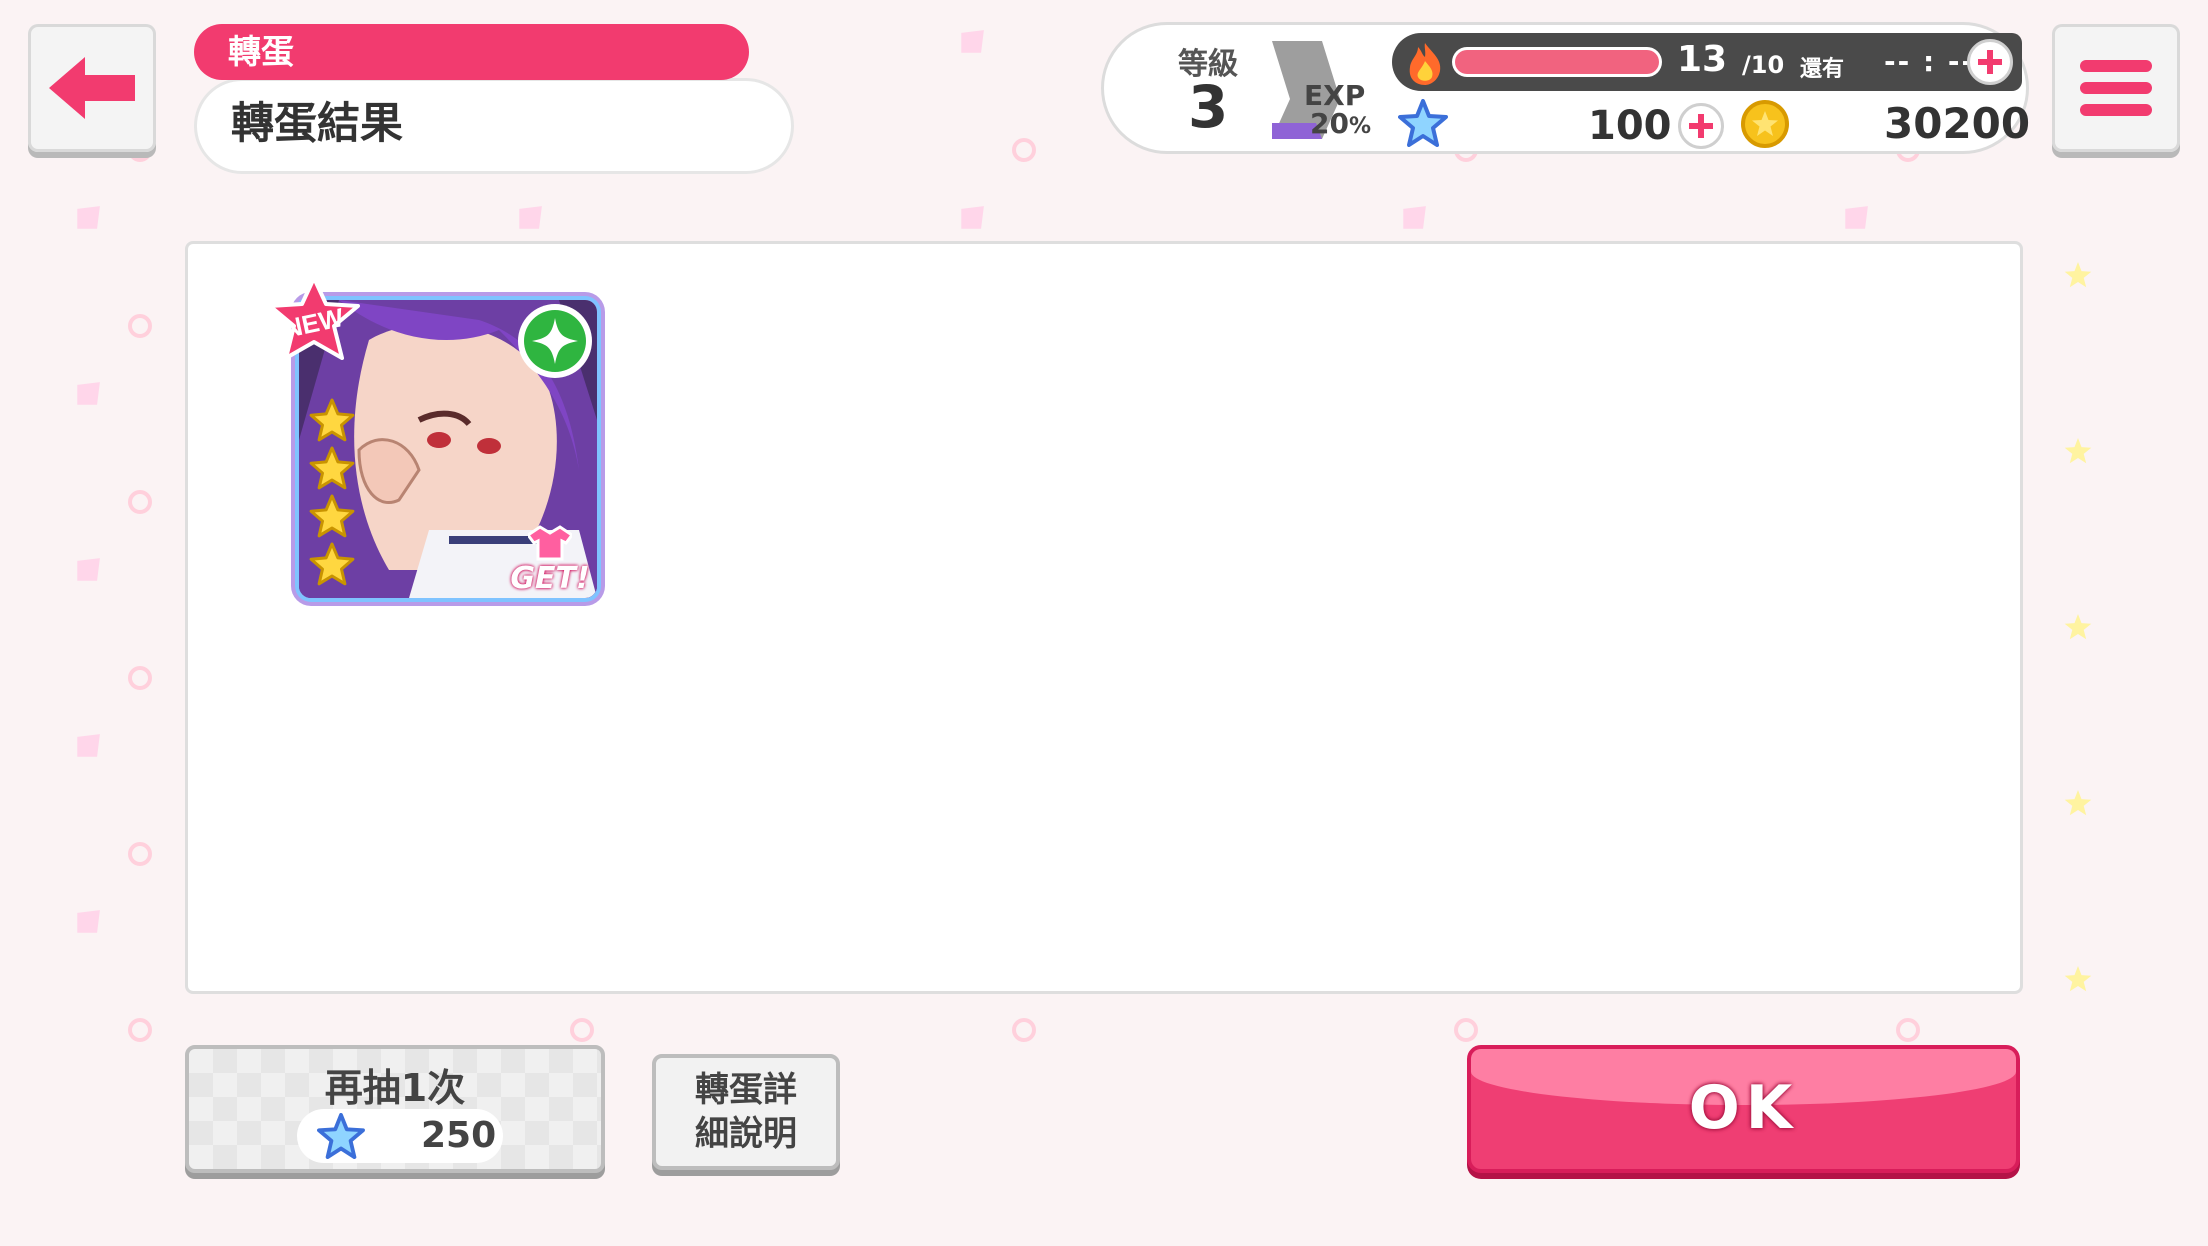 This screenshot has height=1246, width=2208. I want to click on ok-label: OK, so click(1743, 1108).